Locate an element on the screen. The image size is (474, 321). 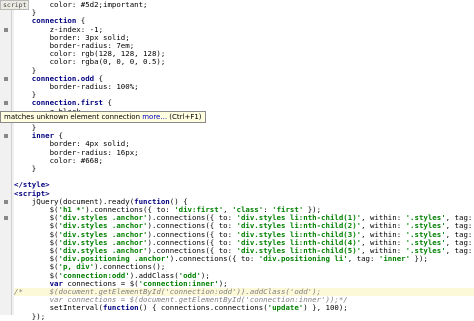
code-line: border: 4px solid; is located at coordinates (244, 144).